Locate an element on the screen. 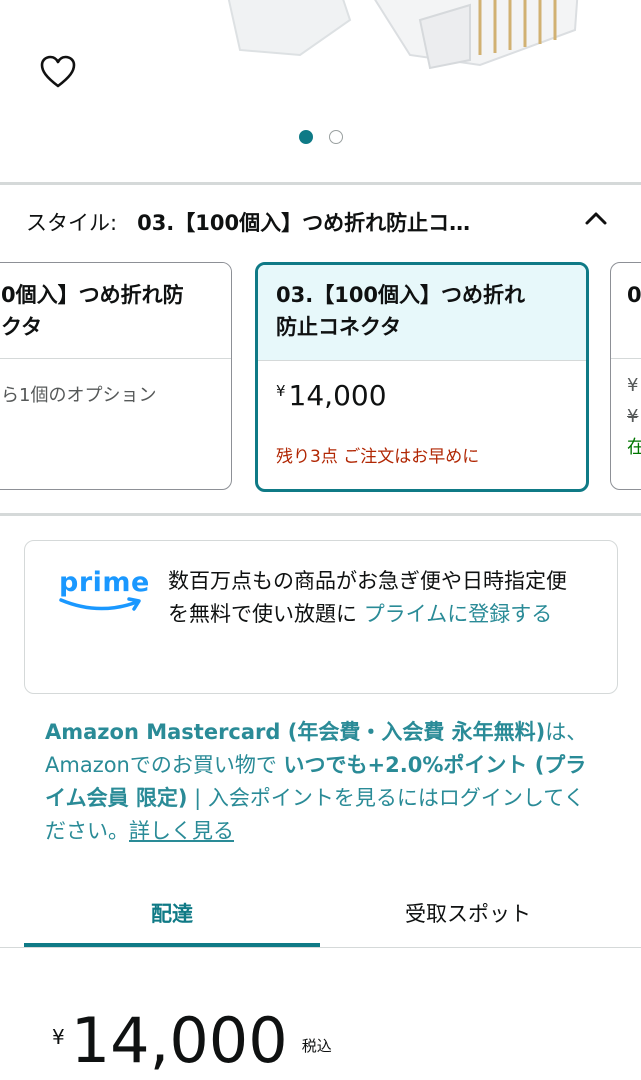  style-option-title: 0 is located at coordinates (626, 311).